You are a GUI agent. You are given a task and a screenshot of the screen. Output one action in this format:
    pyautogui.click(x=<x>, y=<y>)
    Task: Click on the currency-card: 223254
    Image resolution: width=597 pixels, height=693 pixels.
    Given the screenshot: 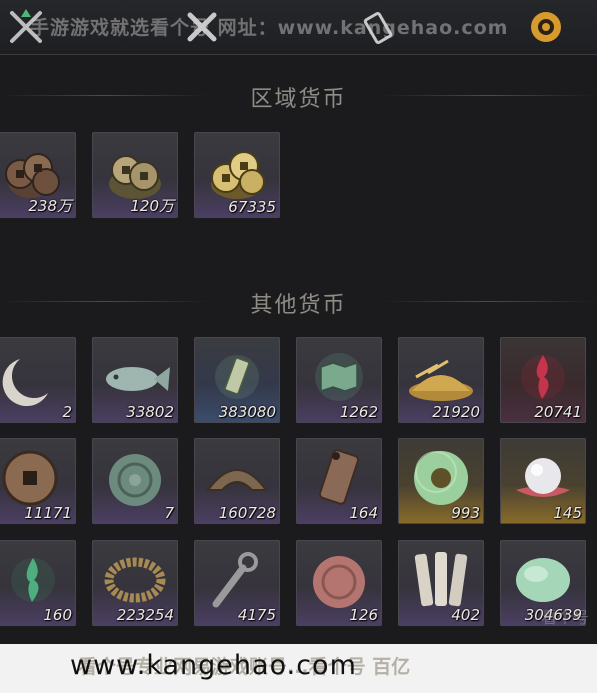 What is the action you would take?
    pyautogui.click(x=135, y=583)
    